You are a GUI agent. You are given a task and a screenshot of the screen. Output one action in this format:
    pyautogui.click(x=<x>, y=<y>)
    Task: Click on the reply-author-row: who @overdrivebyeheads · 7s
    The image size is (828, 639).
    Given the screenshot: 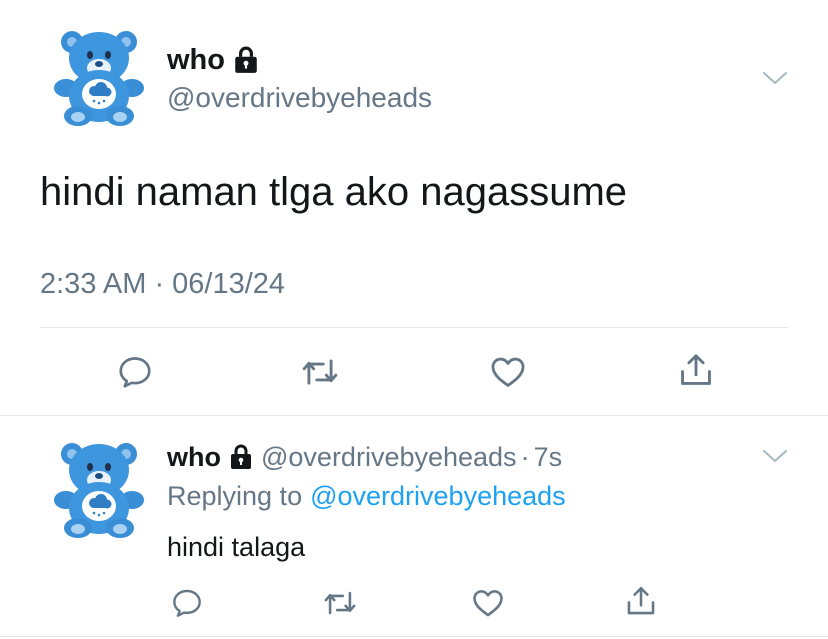 What is the action you would take?
    pyautogui.click(x=364, y=457)
    